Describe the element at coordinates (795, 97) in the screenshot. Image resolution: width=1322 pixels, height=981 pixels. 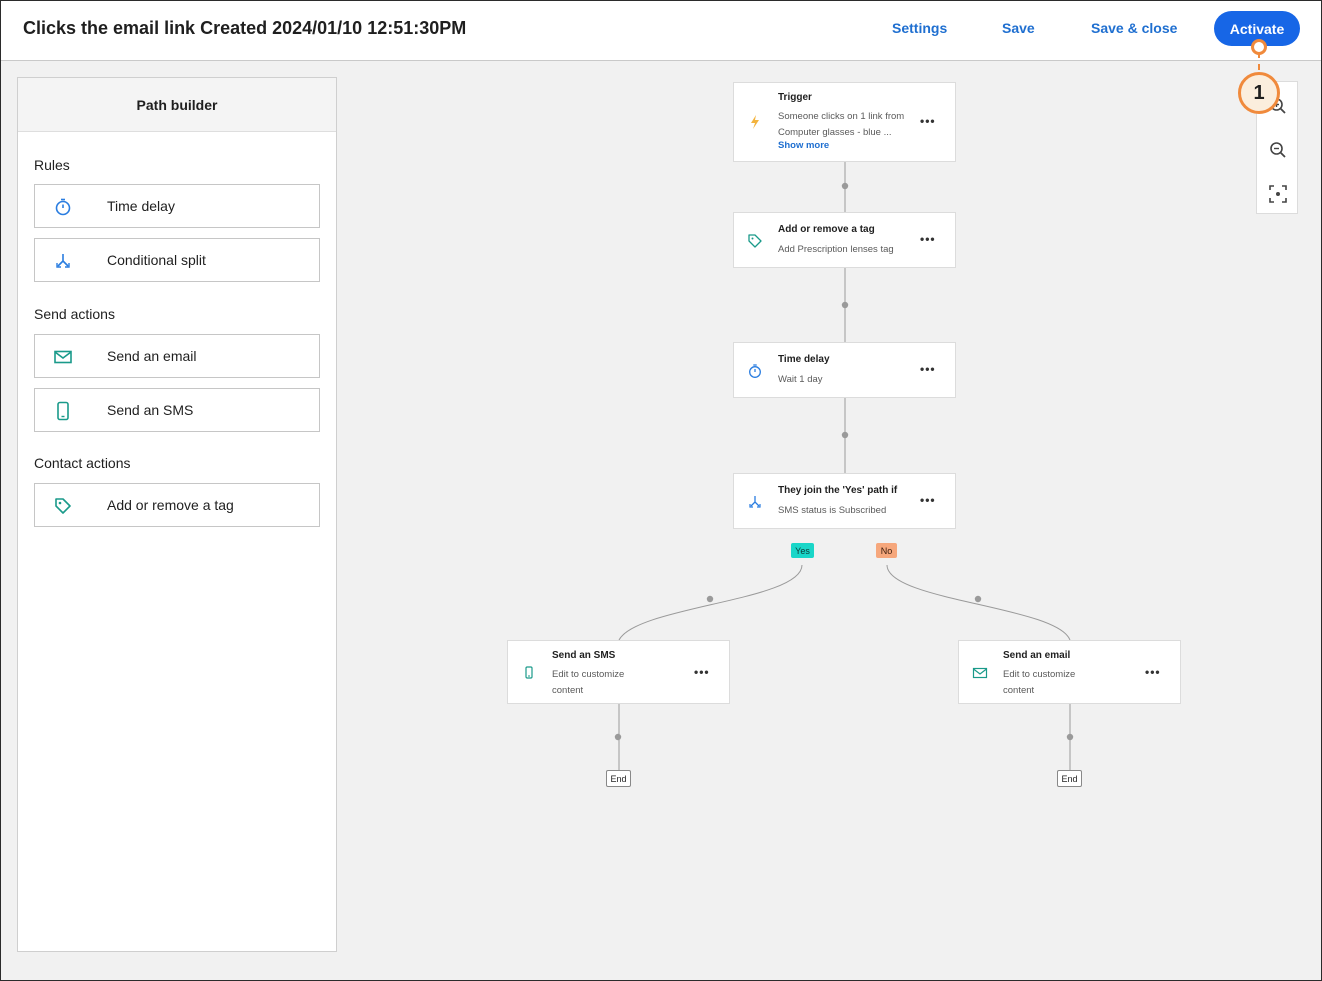
I see `node-title: Trigger` at that location.